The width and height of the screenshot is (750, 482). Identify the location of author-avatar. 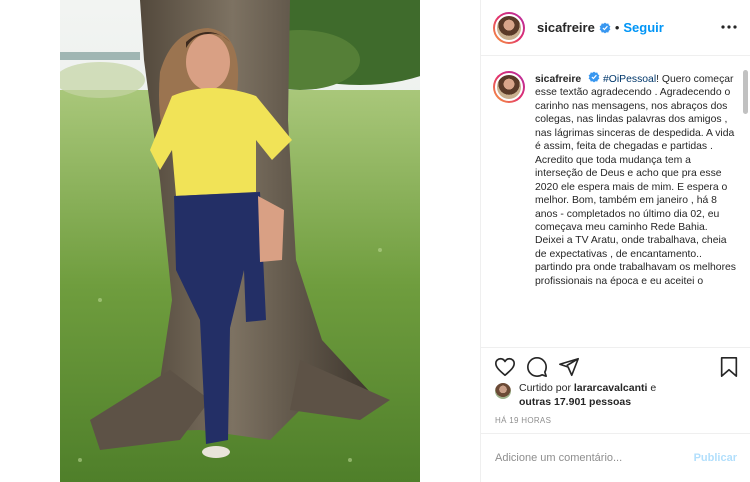
(509, 27).